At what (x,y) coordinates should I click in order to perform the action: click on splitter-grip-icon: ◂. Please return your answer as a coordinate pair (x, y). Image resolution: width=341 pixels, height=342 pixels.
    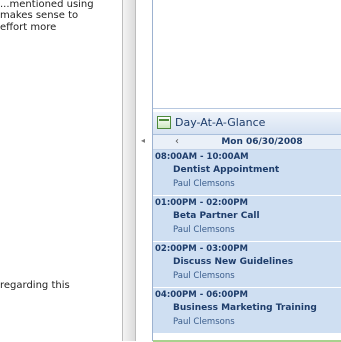
    Looking at the image, I should click on (143, 140).